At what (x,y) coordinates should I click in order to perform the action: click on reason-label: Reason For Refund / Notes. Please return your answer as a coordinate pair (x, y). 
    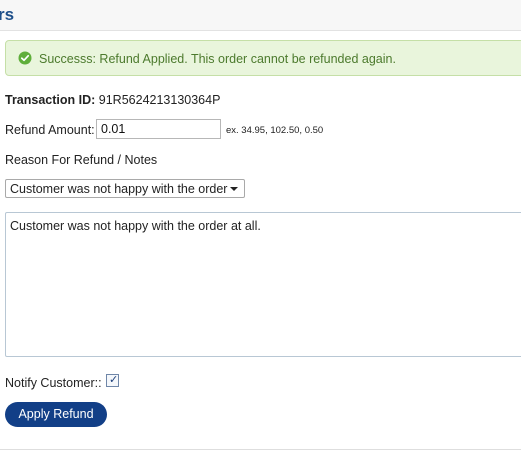
    Looking at the image, I should click on (81, 160).